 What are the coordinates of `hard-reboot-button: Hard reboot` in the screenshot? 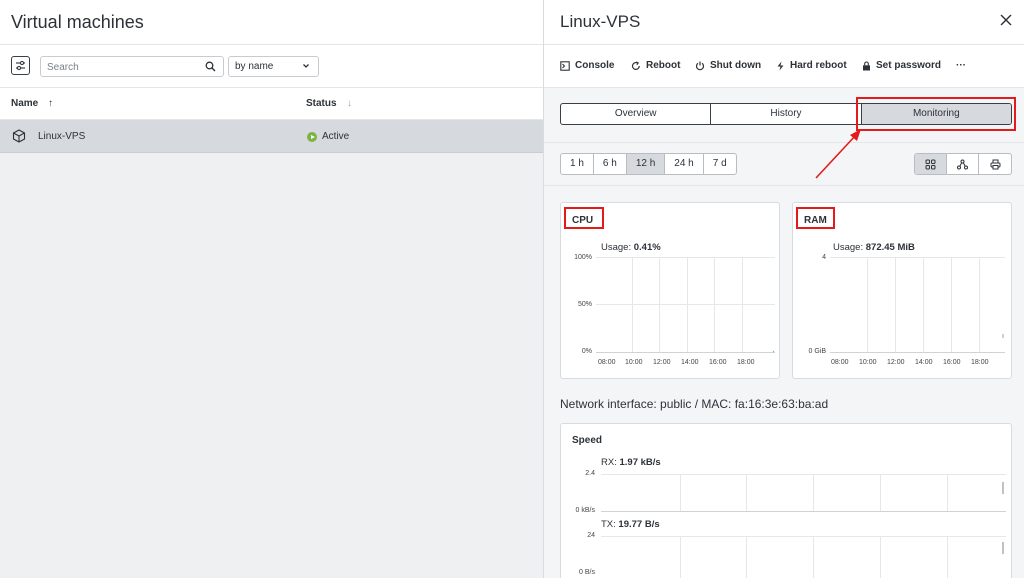 It's located at (811, 65).